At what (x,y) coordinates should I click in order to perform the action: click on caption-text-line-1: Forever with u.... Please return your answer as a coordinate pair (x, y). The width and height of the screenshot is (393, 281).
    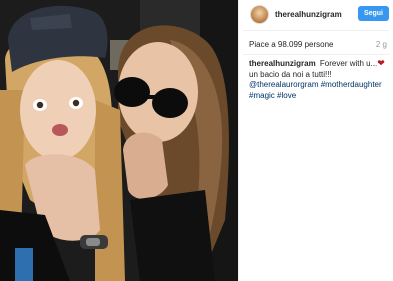
    Looking at the image, I should click on (348, 63).